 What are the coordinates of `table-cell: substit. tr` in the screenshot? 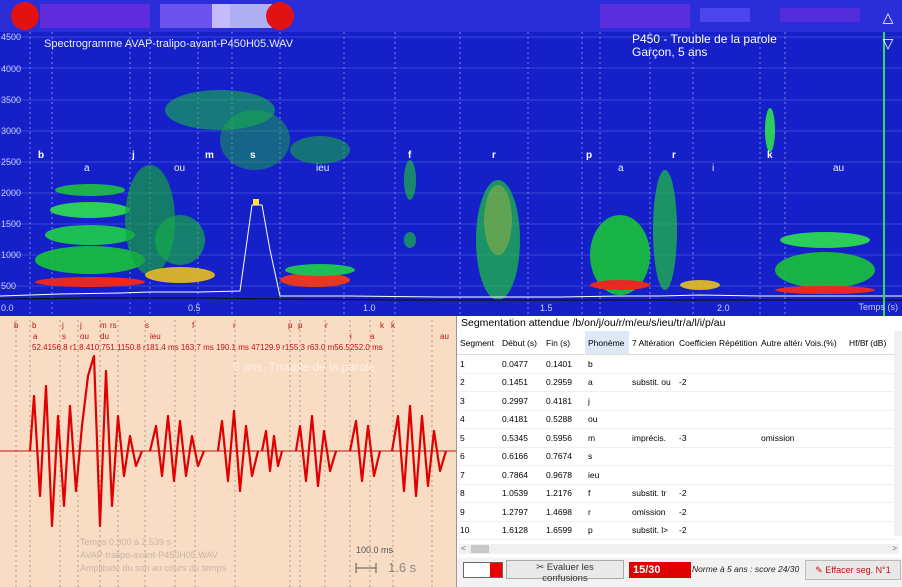 It's located at (652, 493).